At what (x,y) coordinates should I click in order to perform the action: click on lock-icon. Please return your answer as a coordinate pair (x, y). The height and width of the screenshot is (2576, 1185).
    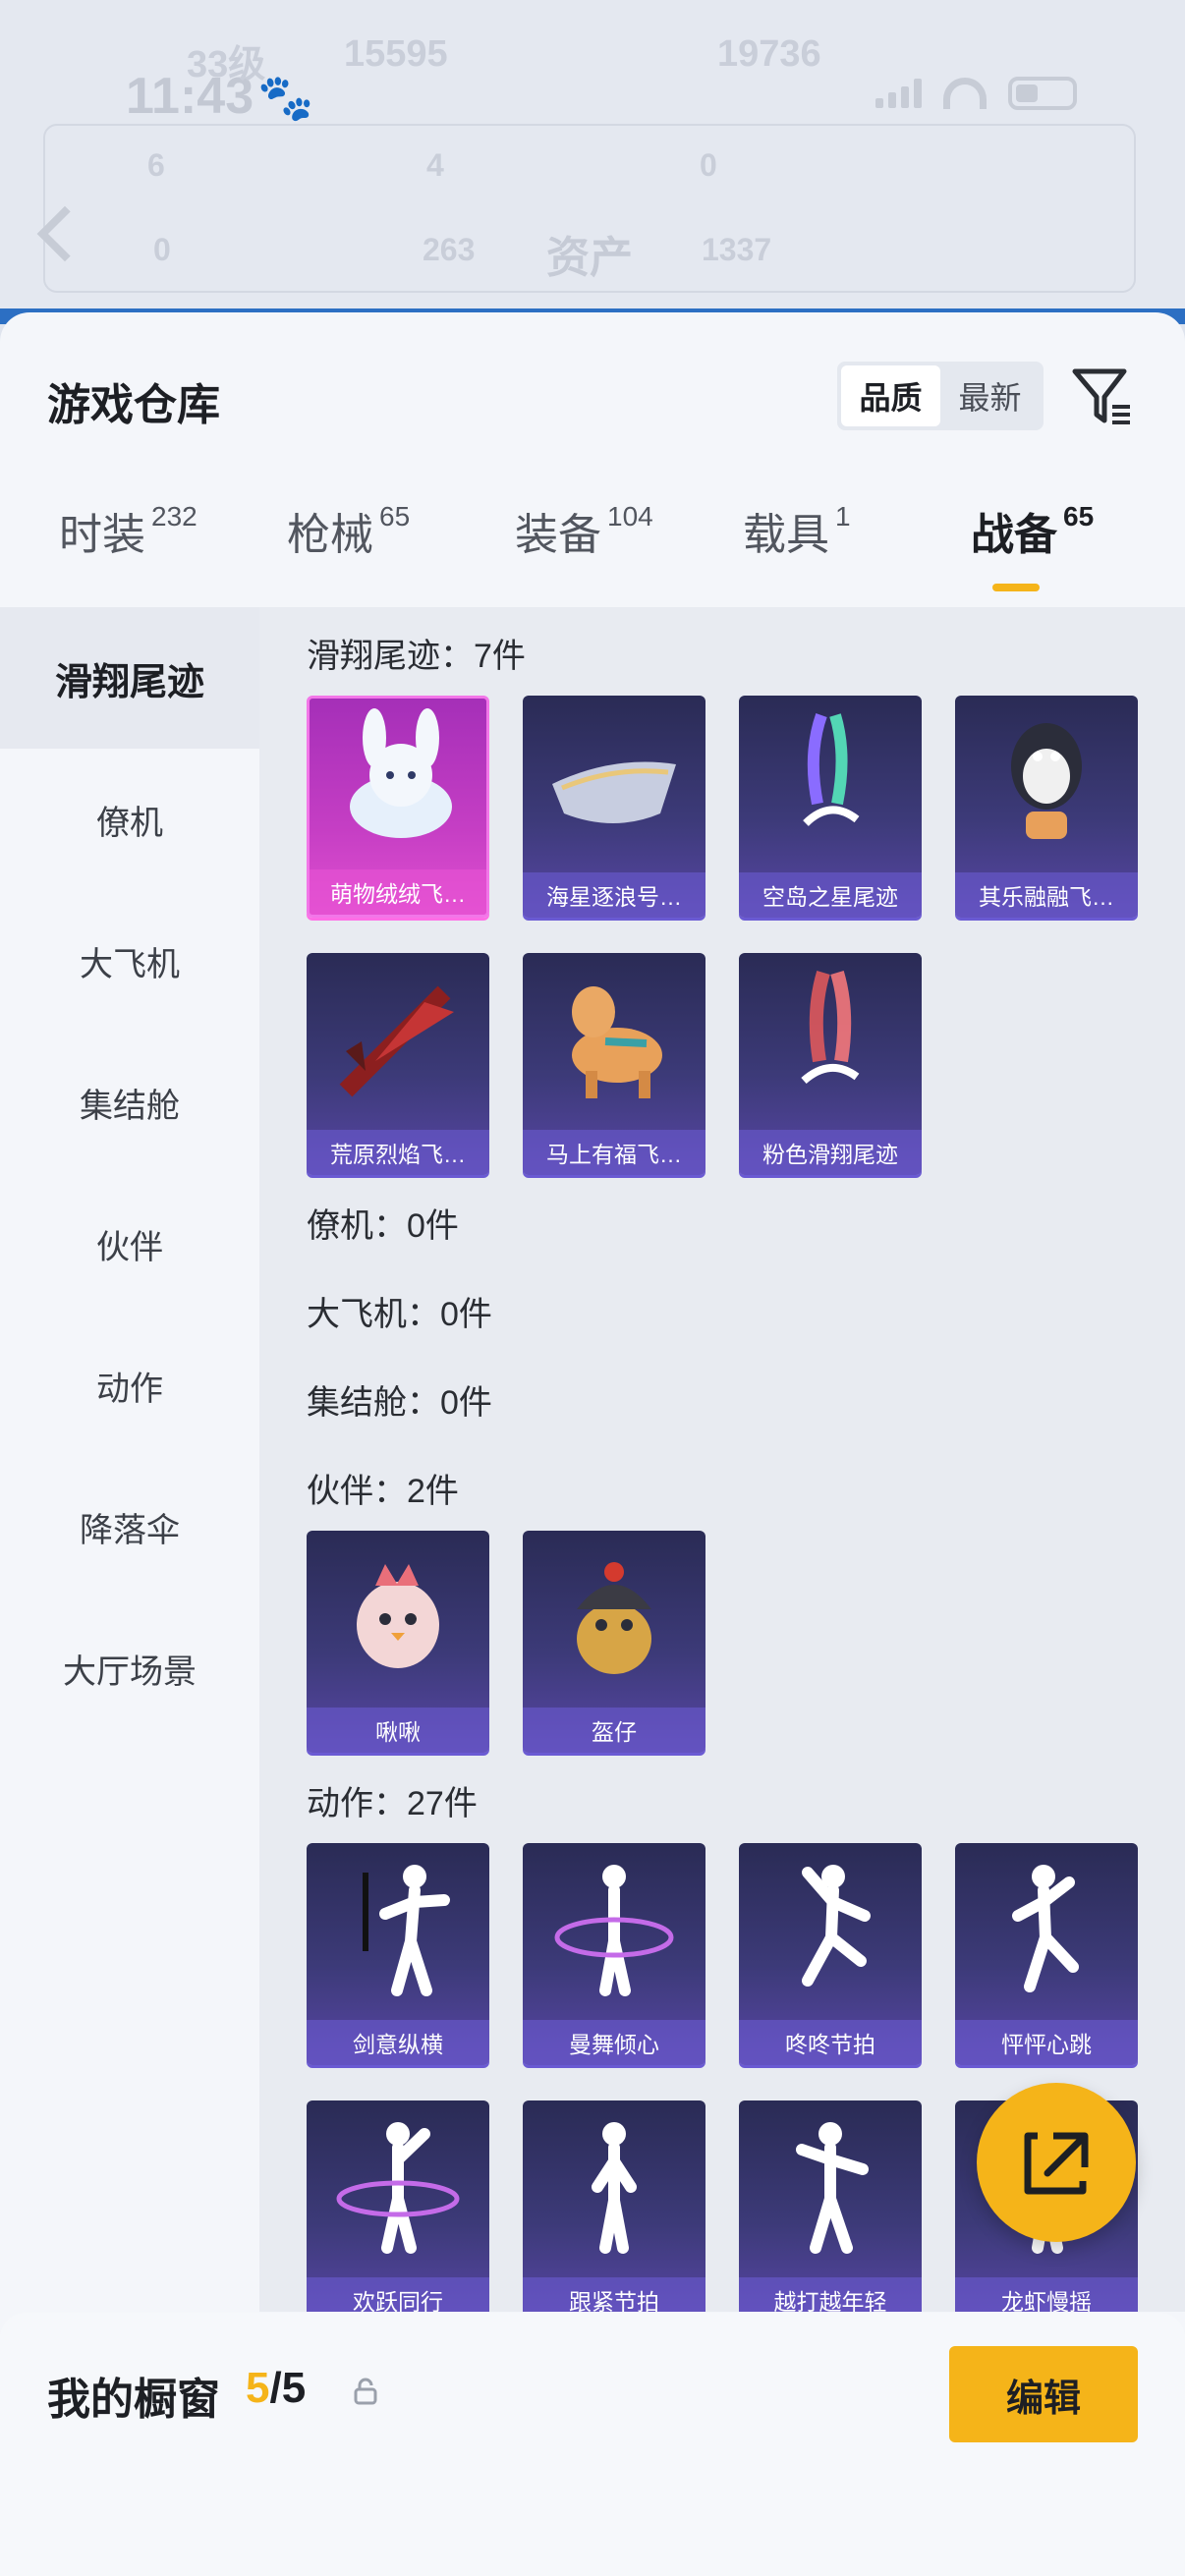
    Looking at the image, I should click on (366, 2391).